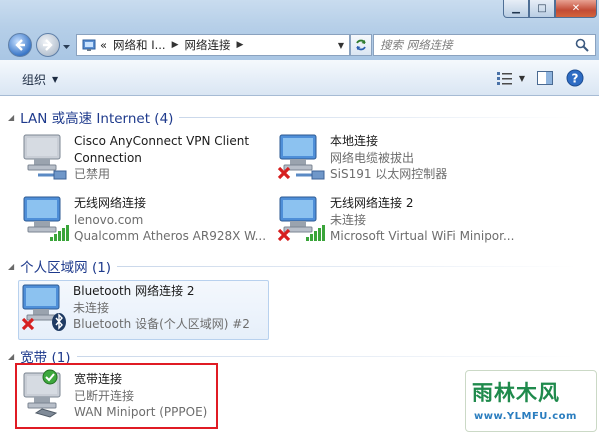 The height and width of the screenshot is (436, 599). Describe the element at coordinates (103, 45) in the screenshot. I see `address-overflow: «` at that location.